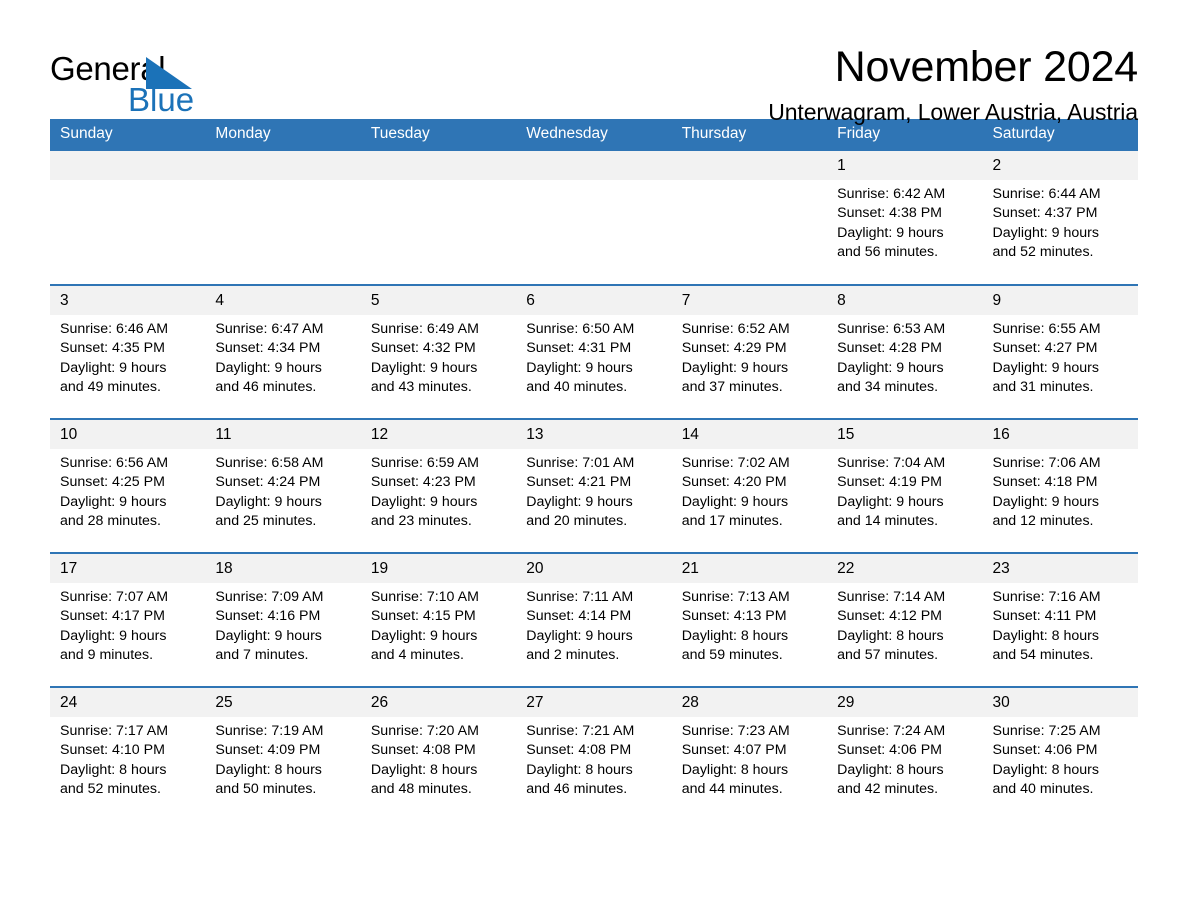 This screenshot has width=1188, height=918. I want to click on day-number: 11, so click(283, 434).